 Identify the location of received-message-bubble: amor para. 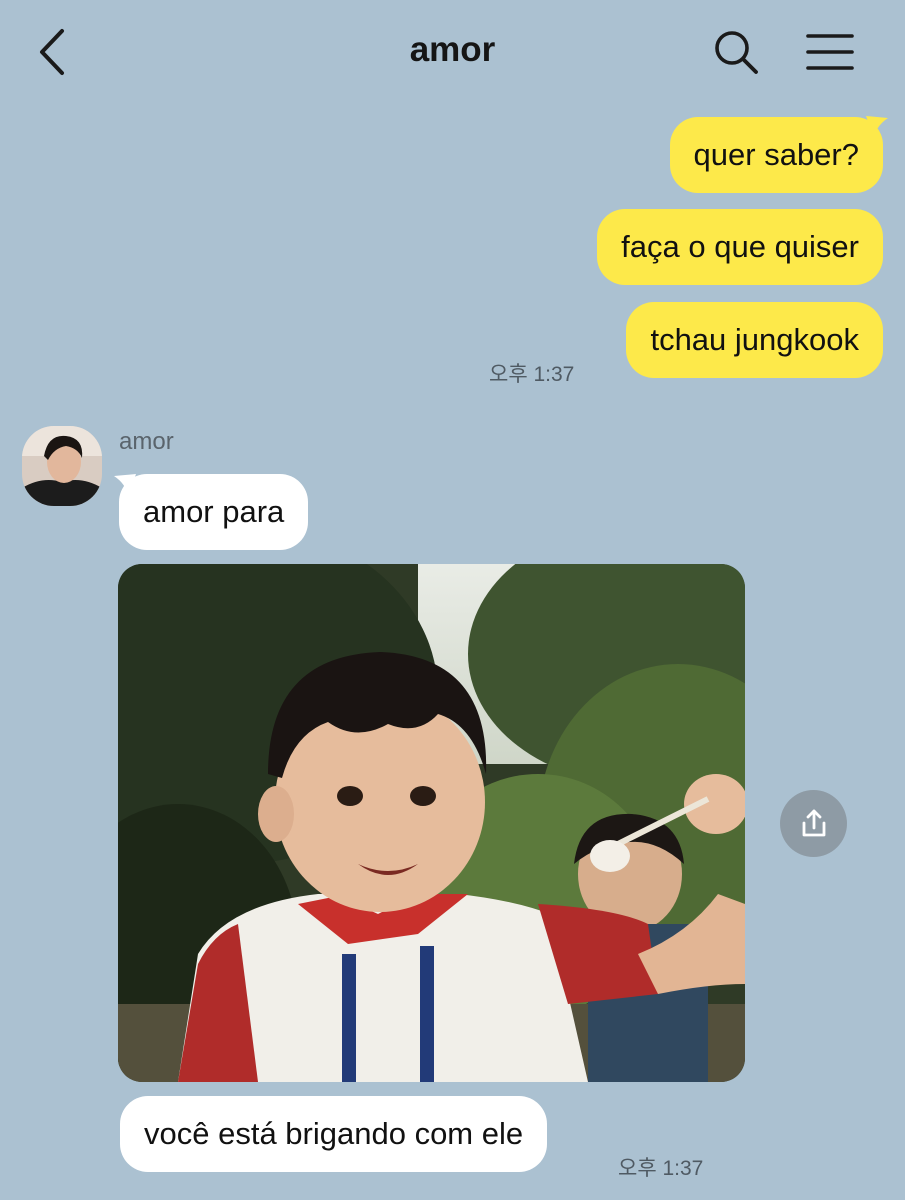
(214, 512).